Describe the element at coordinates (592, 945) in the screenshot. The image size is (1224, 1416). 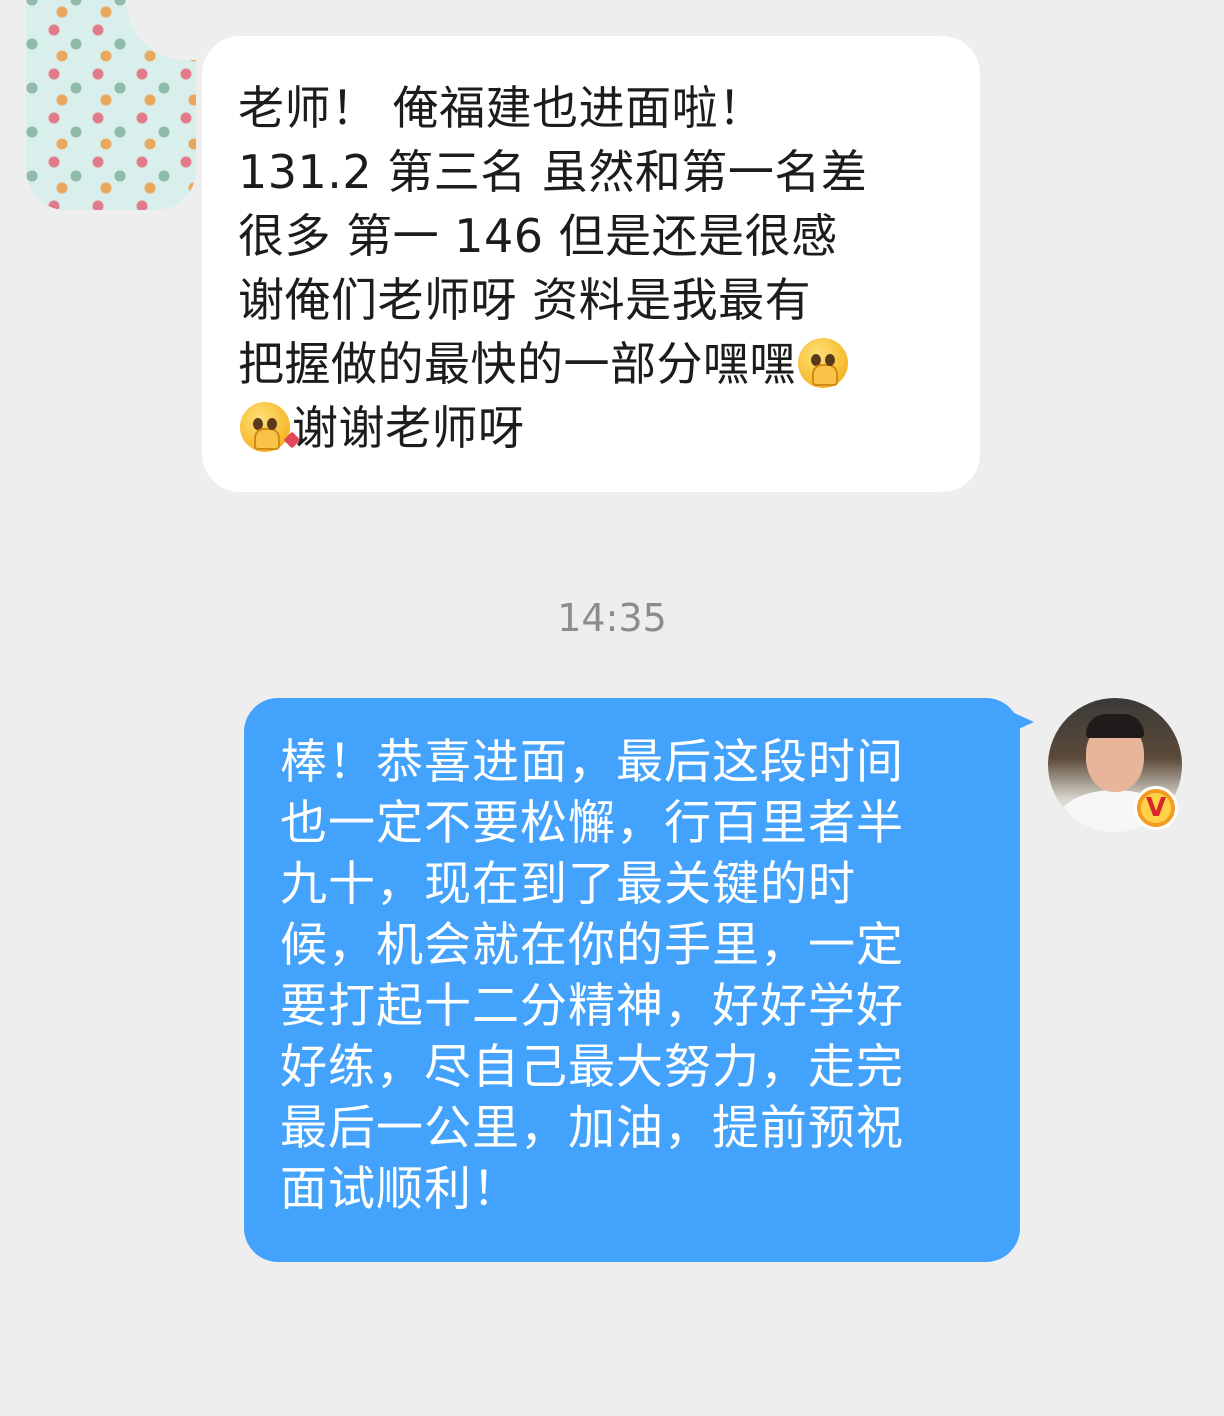
I see `message-line: 候，机会就在你的手里，一定` at that location.